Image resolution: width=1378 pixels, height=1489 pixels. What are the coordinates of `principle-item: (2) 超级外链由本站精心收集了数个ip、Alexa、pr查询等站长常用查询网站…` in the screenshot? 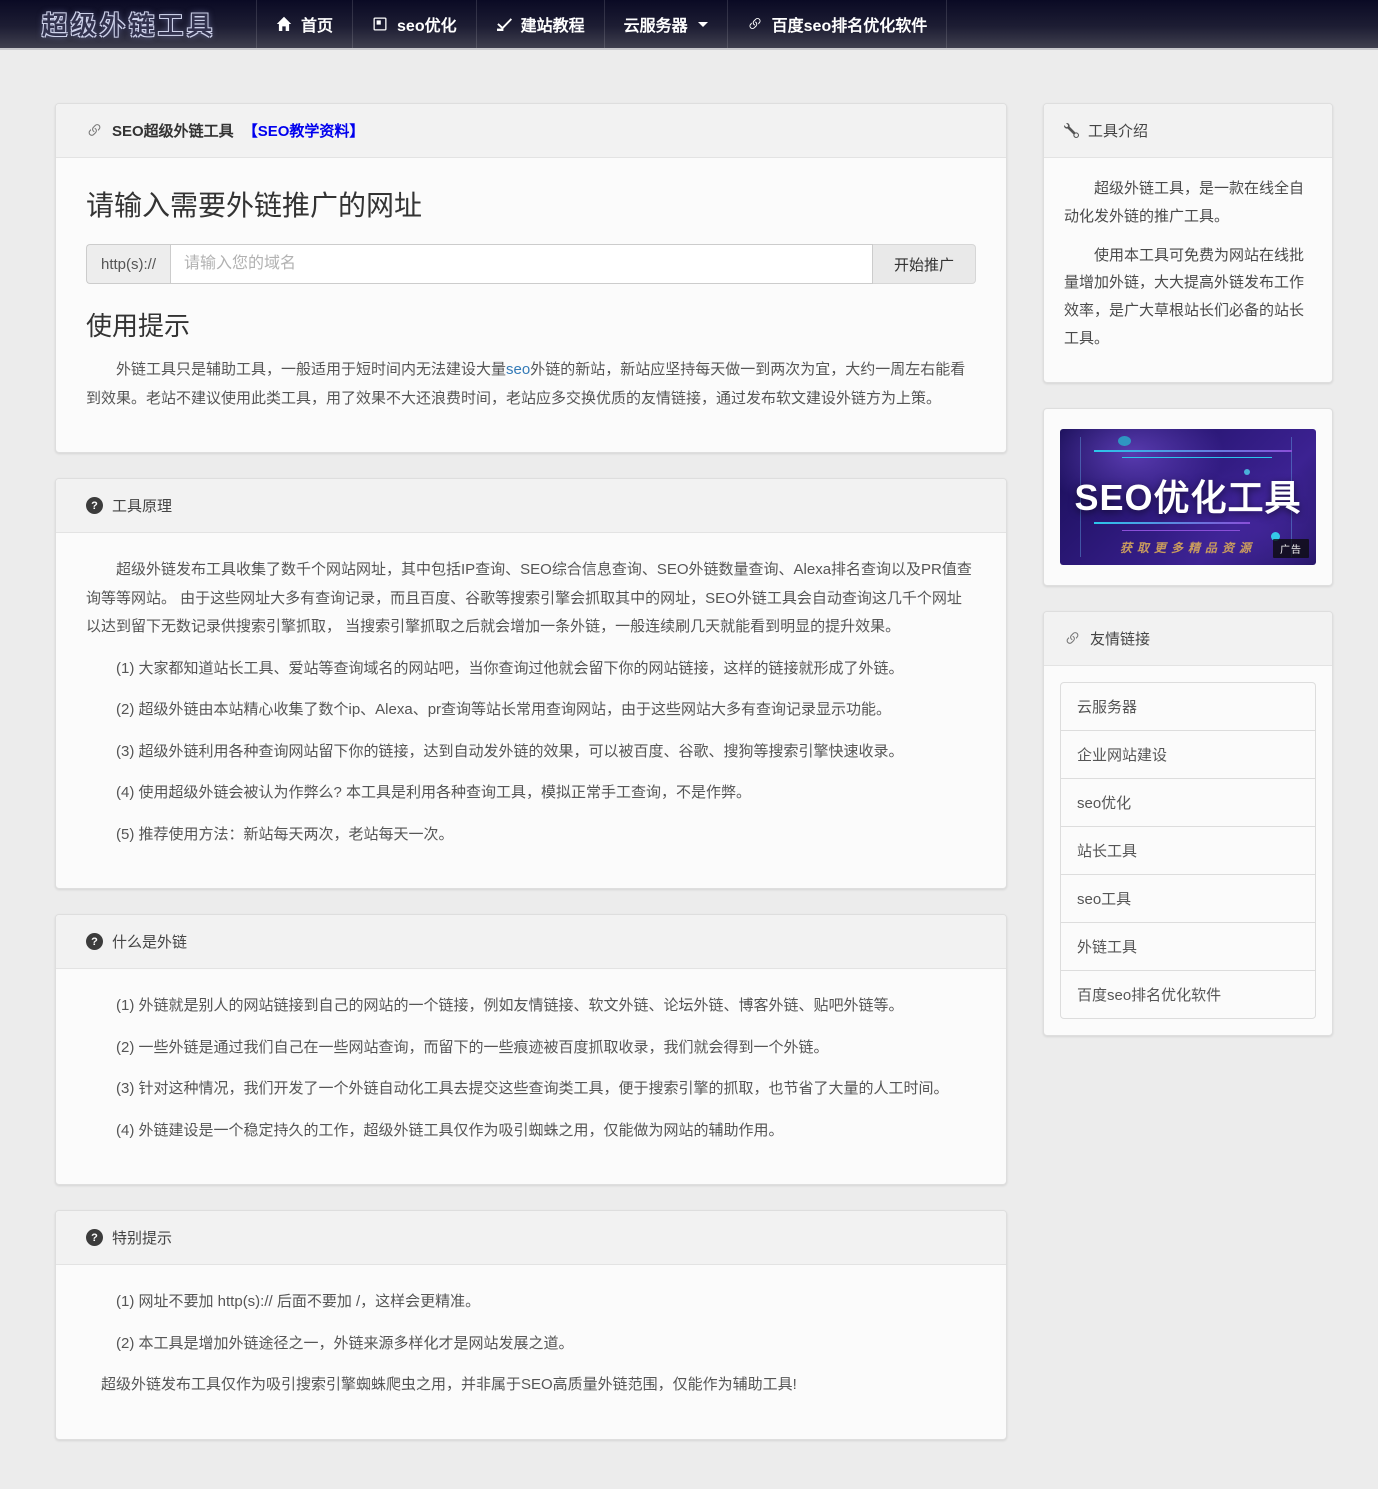 It's located at (504, 709).